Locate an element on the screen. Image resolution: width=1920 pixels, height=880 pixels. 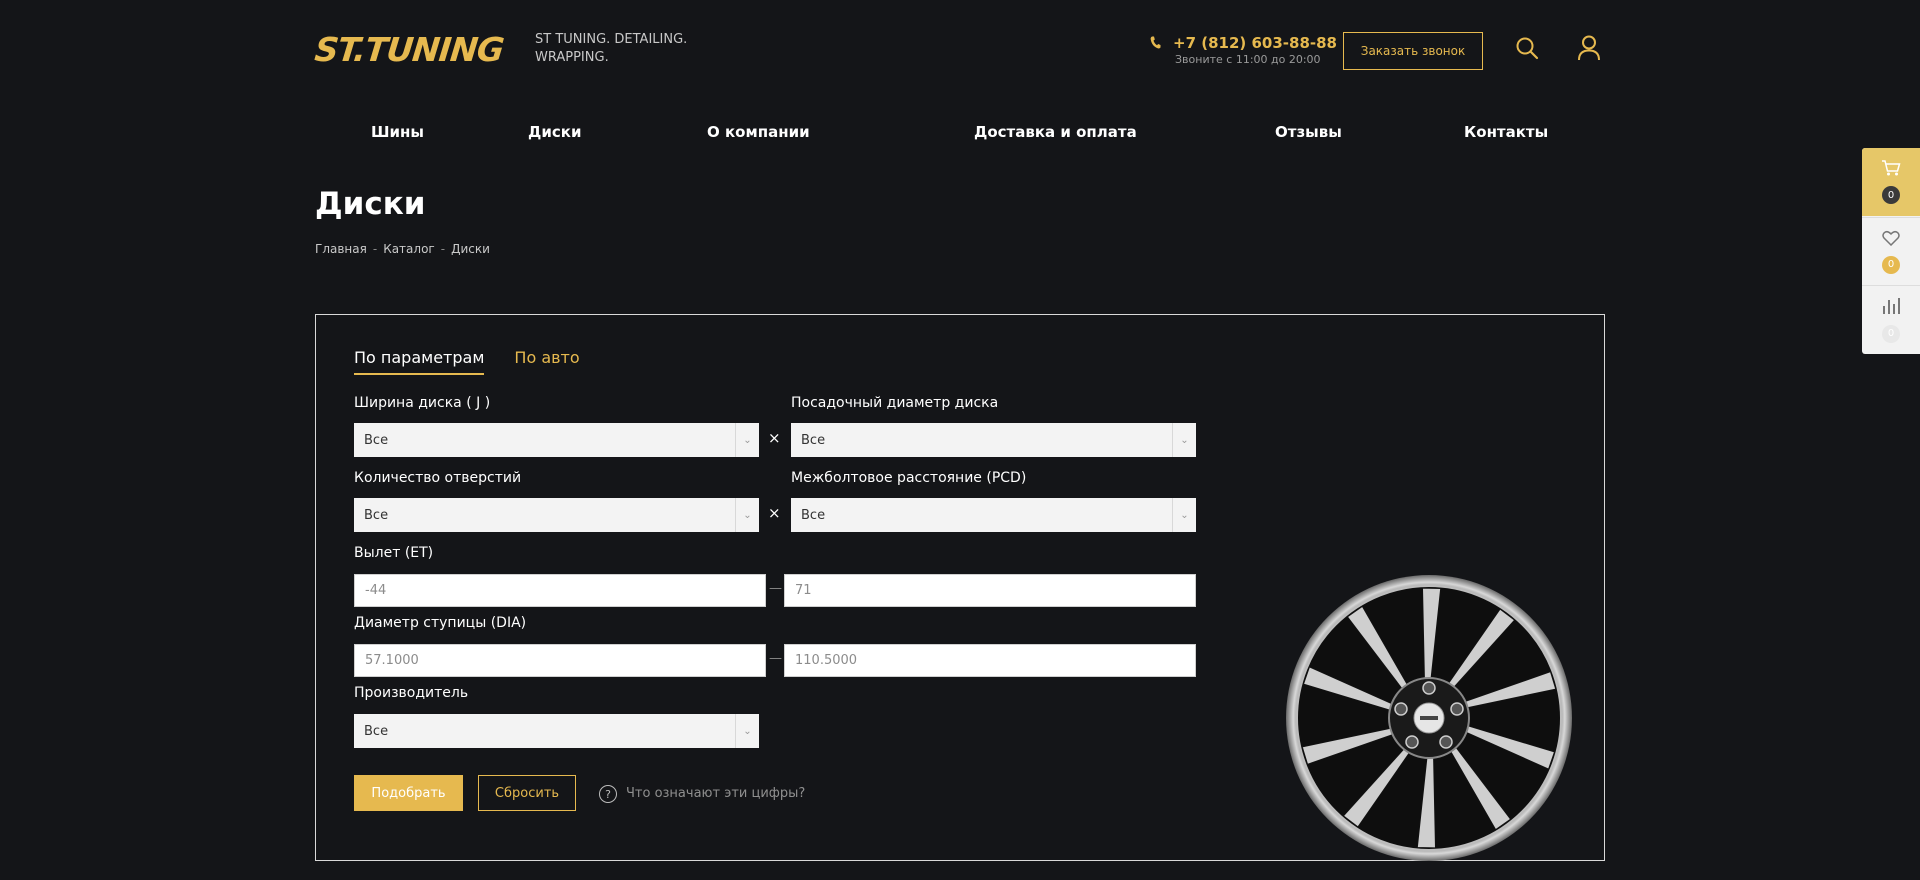
maker-select: Все ⌄ is located at coordinates (556, 731).